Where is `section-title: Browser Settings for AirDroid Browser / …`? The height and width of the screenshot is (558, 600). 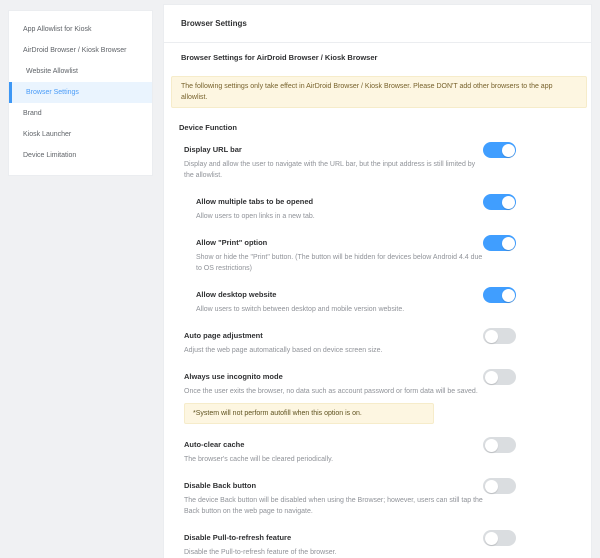
section-title: Browser Settings for AirDroid Browser / … is located at coordinates (279, 57).